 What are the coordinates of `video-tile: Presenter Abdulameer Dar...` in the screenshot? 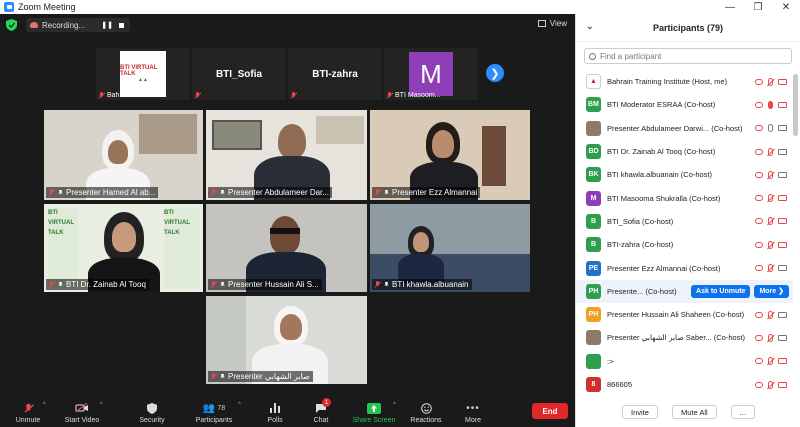 It's located at (286, 155).